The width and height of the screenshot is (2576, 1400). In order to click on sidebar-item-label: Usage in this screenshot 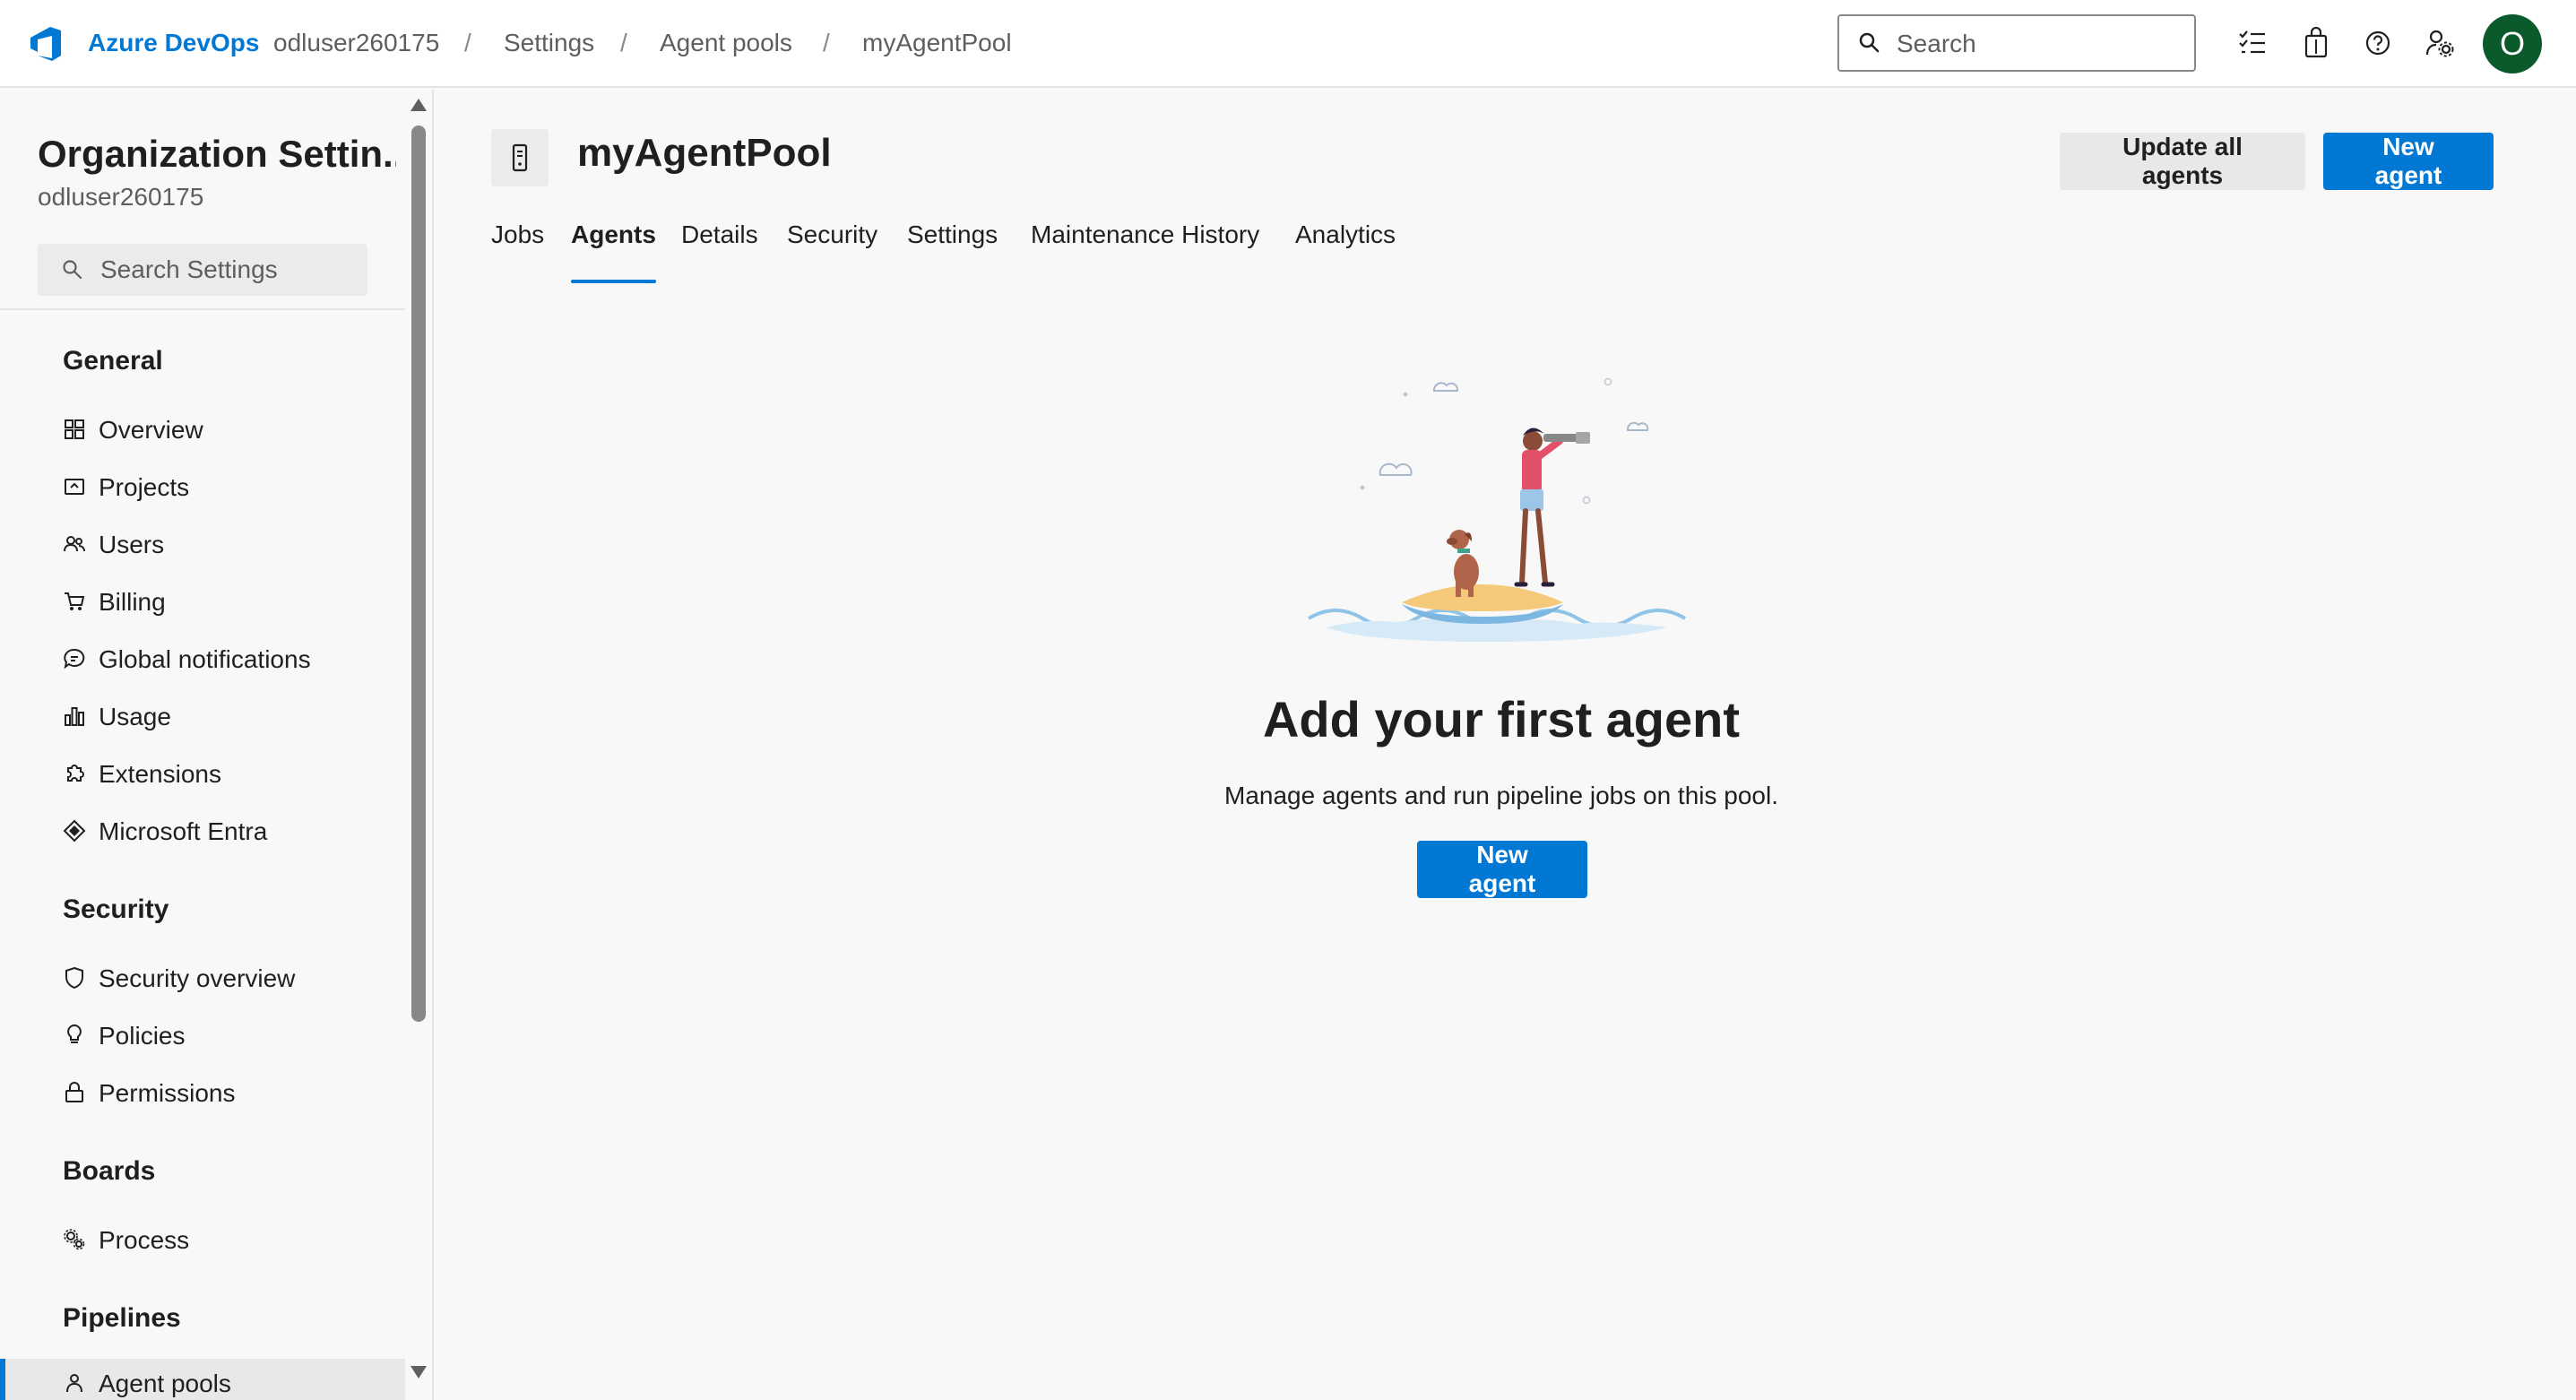, I will do `click(135, 716)`.